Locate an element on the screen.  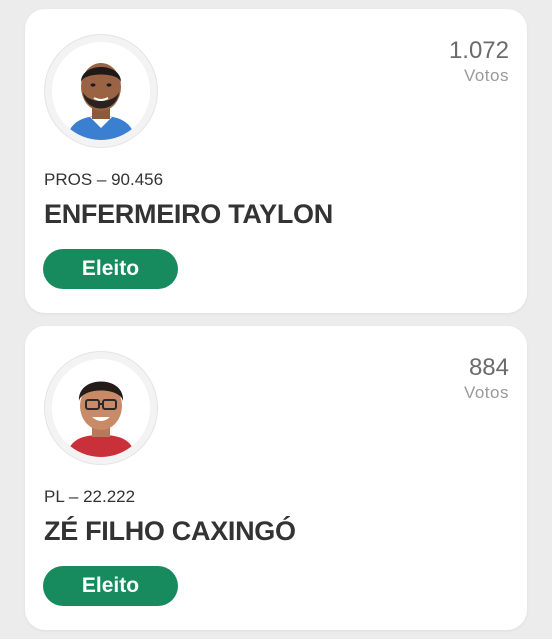
votes-block: 884 Votos is located at coordinates (486, 379).